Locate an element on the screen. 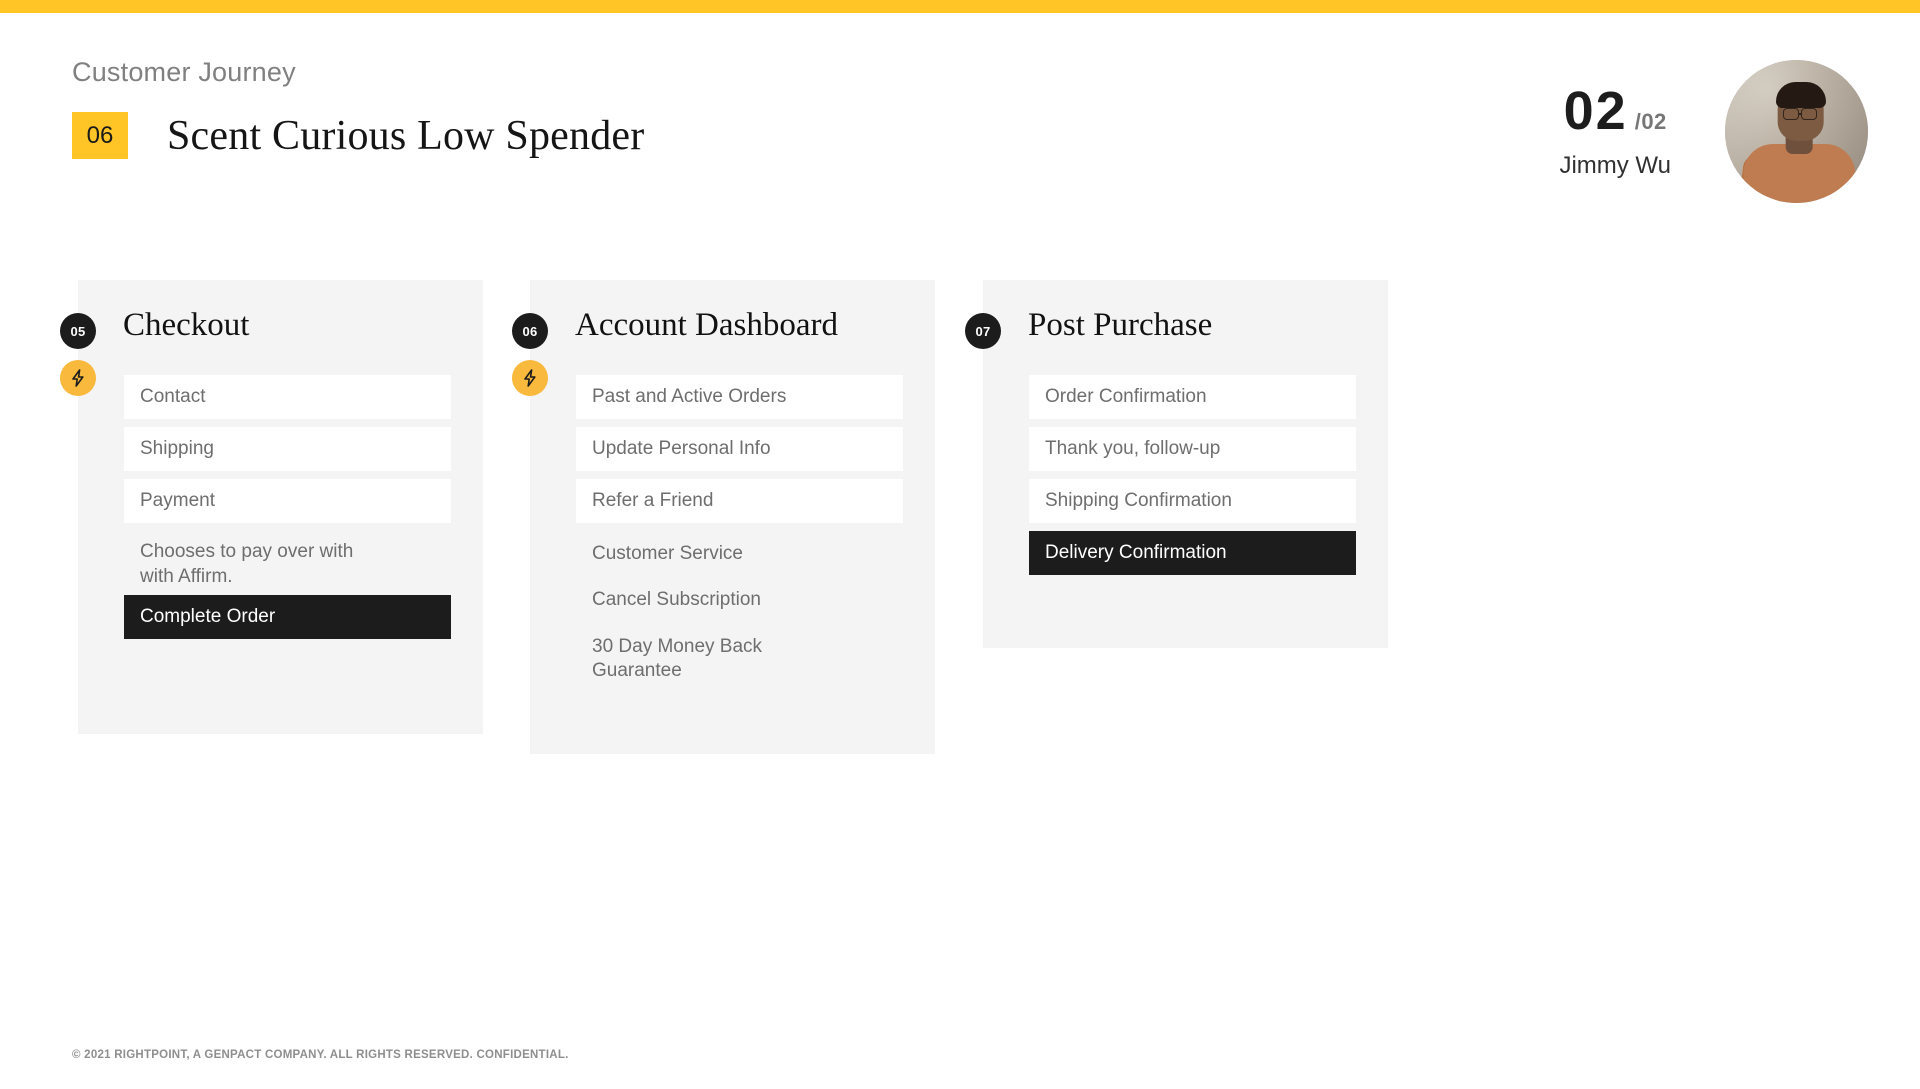 This screenshot has width=1920, height=1089. list-item: Order Confirmation is located at coordinates (1192, 397).